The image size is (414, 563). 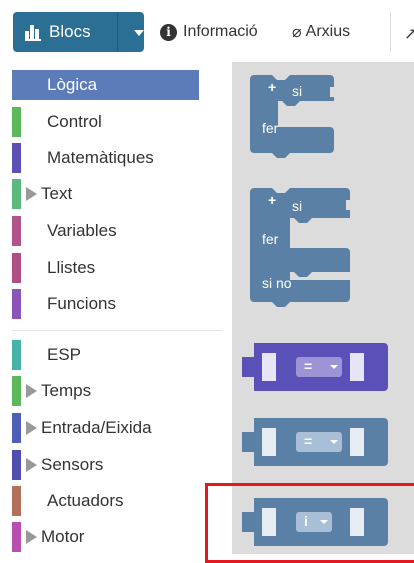 What do you see at coordinates (72, 84) in the screenshot?
I see `category-label: Lògica` at bounding box center [72, 84].